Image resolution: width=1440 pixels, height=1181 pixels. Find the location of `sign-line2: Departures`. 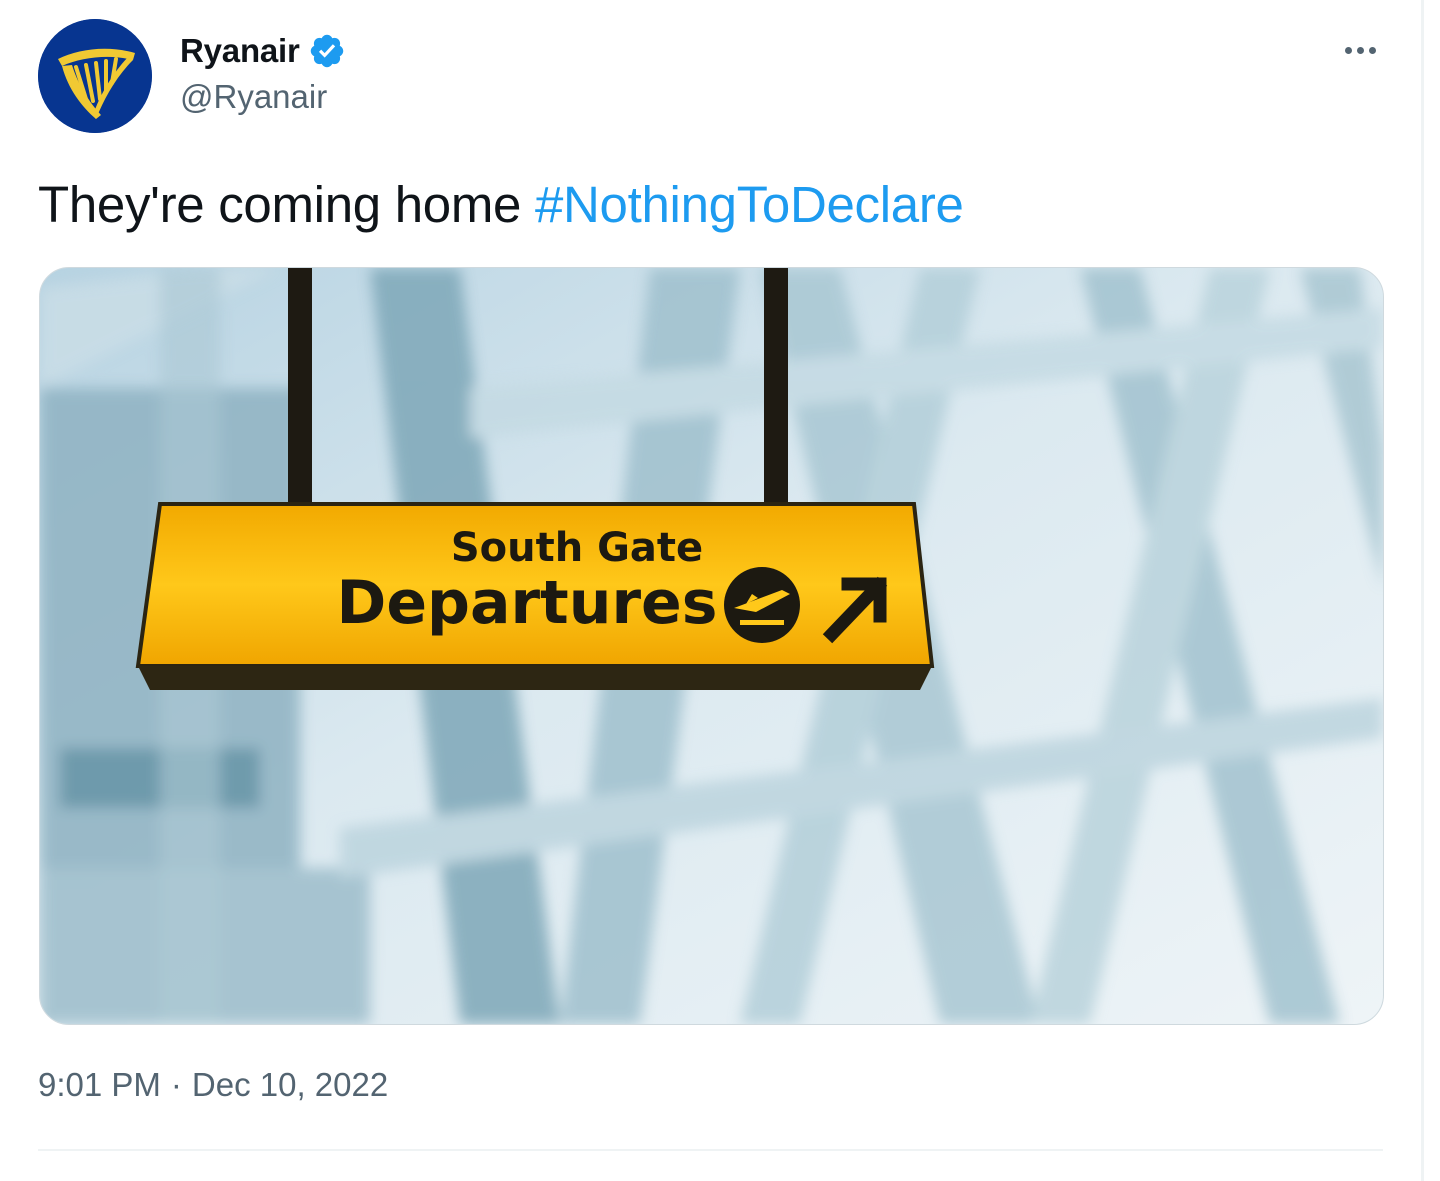

sign-line2: Departures is located at coordinates (527, 603).